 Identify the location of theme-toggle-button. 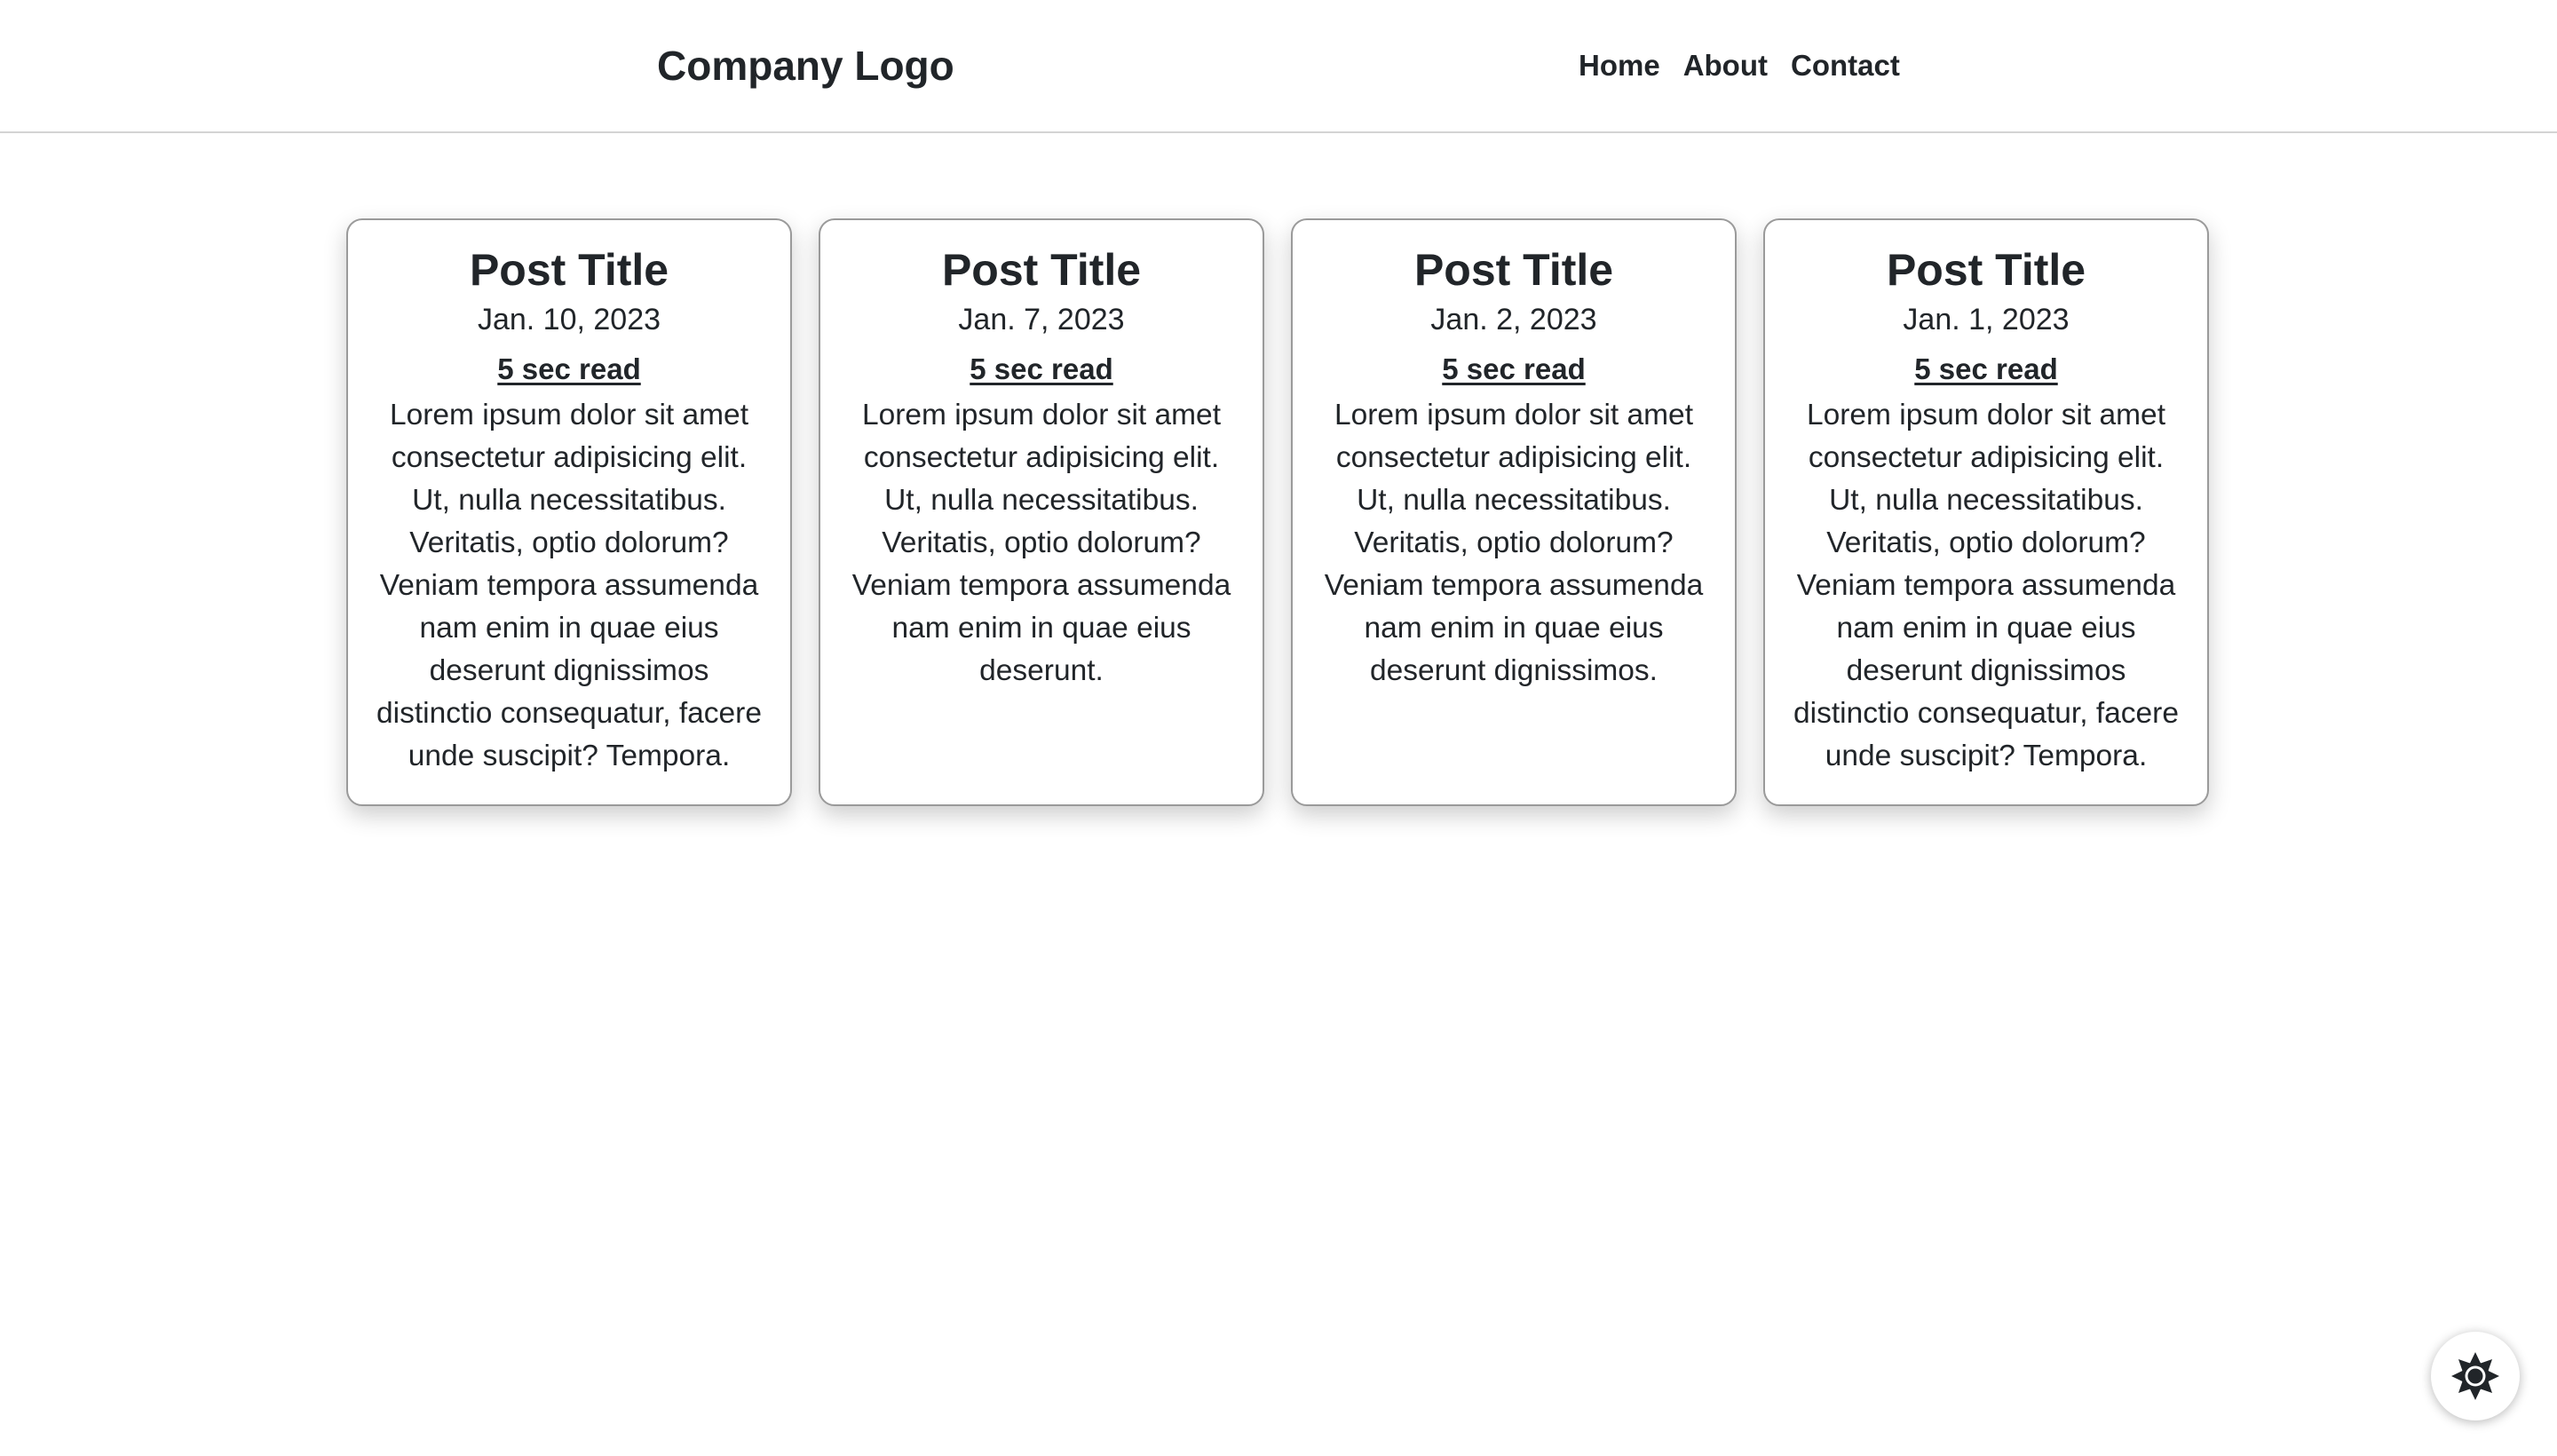
(2475, 1376).